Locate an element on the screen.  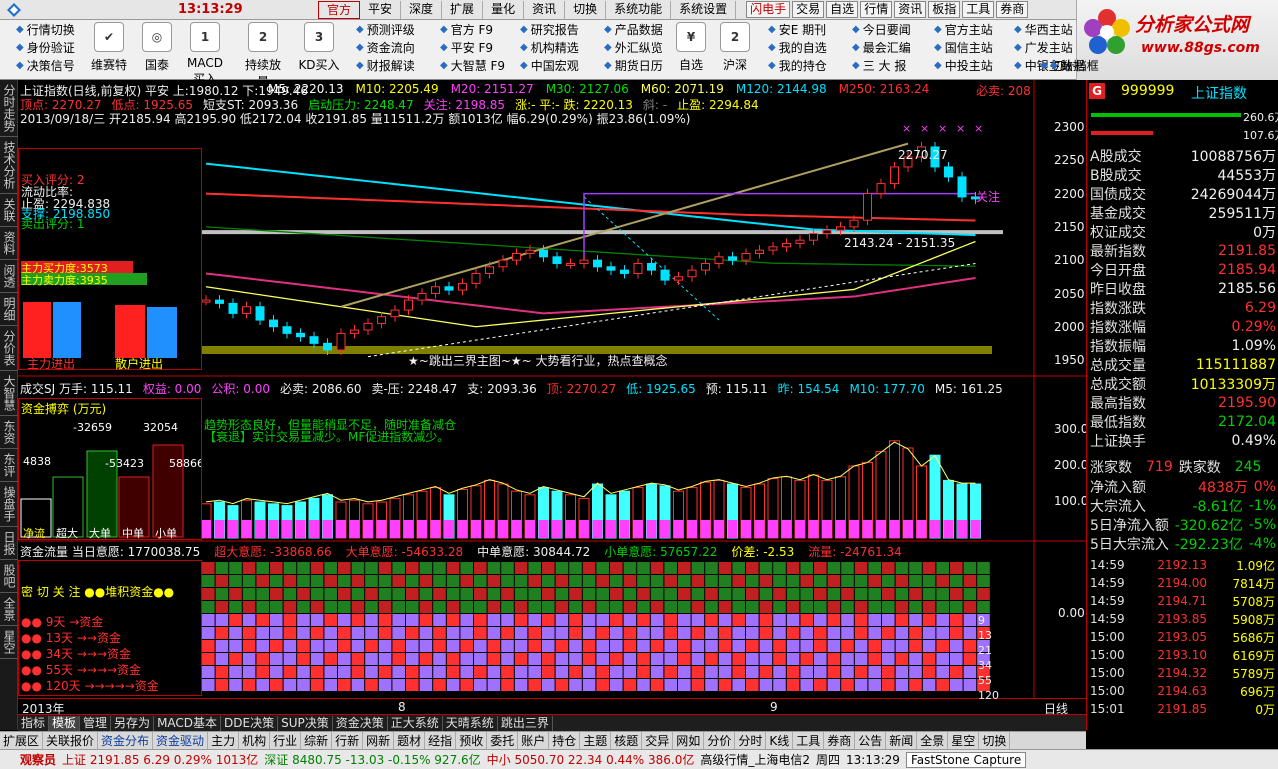
menu-6: 切换 is located at coordinates (586, 9).